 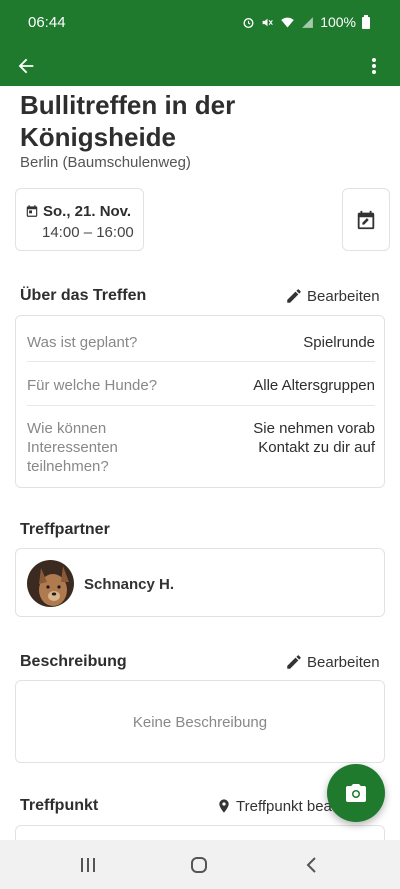 I want to click on partner-heading: Treffpartner, so click(x=65, y=529).